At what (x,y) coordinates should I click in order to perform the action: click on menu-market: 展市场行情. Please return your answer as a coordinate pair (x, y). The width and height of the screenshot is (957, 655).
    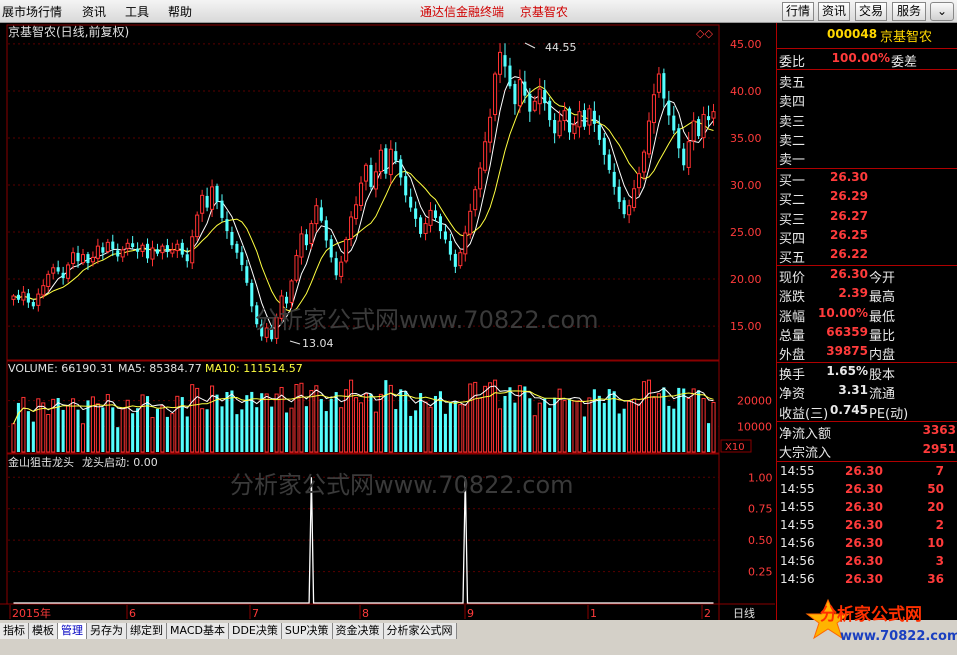
    Looking at the image, I should click on (32, 11).